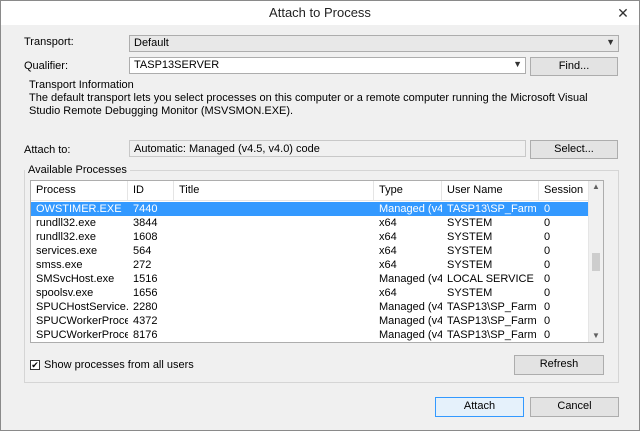 This screenshot has height=431, width=640. I want to click on scroll-up-icon: ▲, so click(596, 187).